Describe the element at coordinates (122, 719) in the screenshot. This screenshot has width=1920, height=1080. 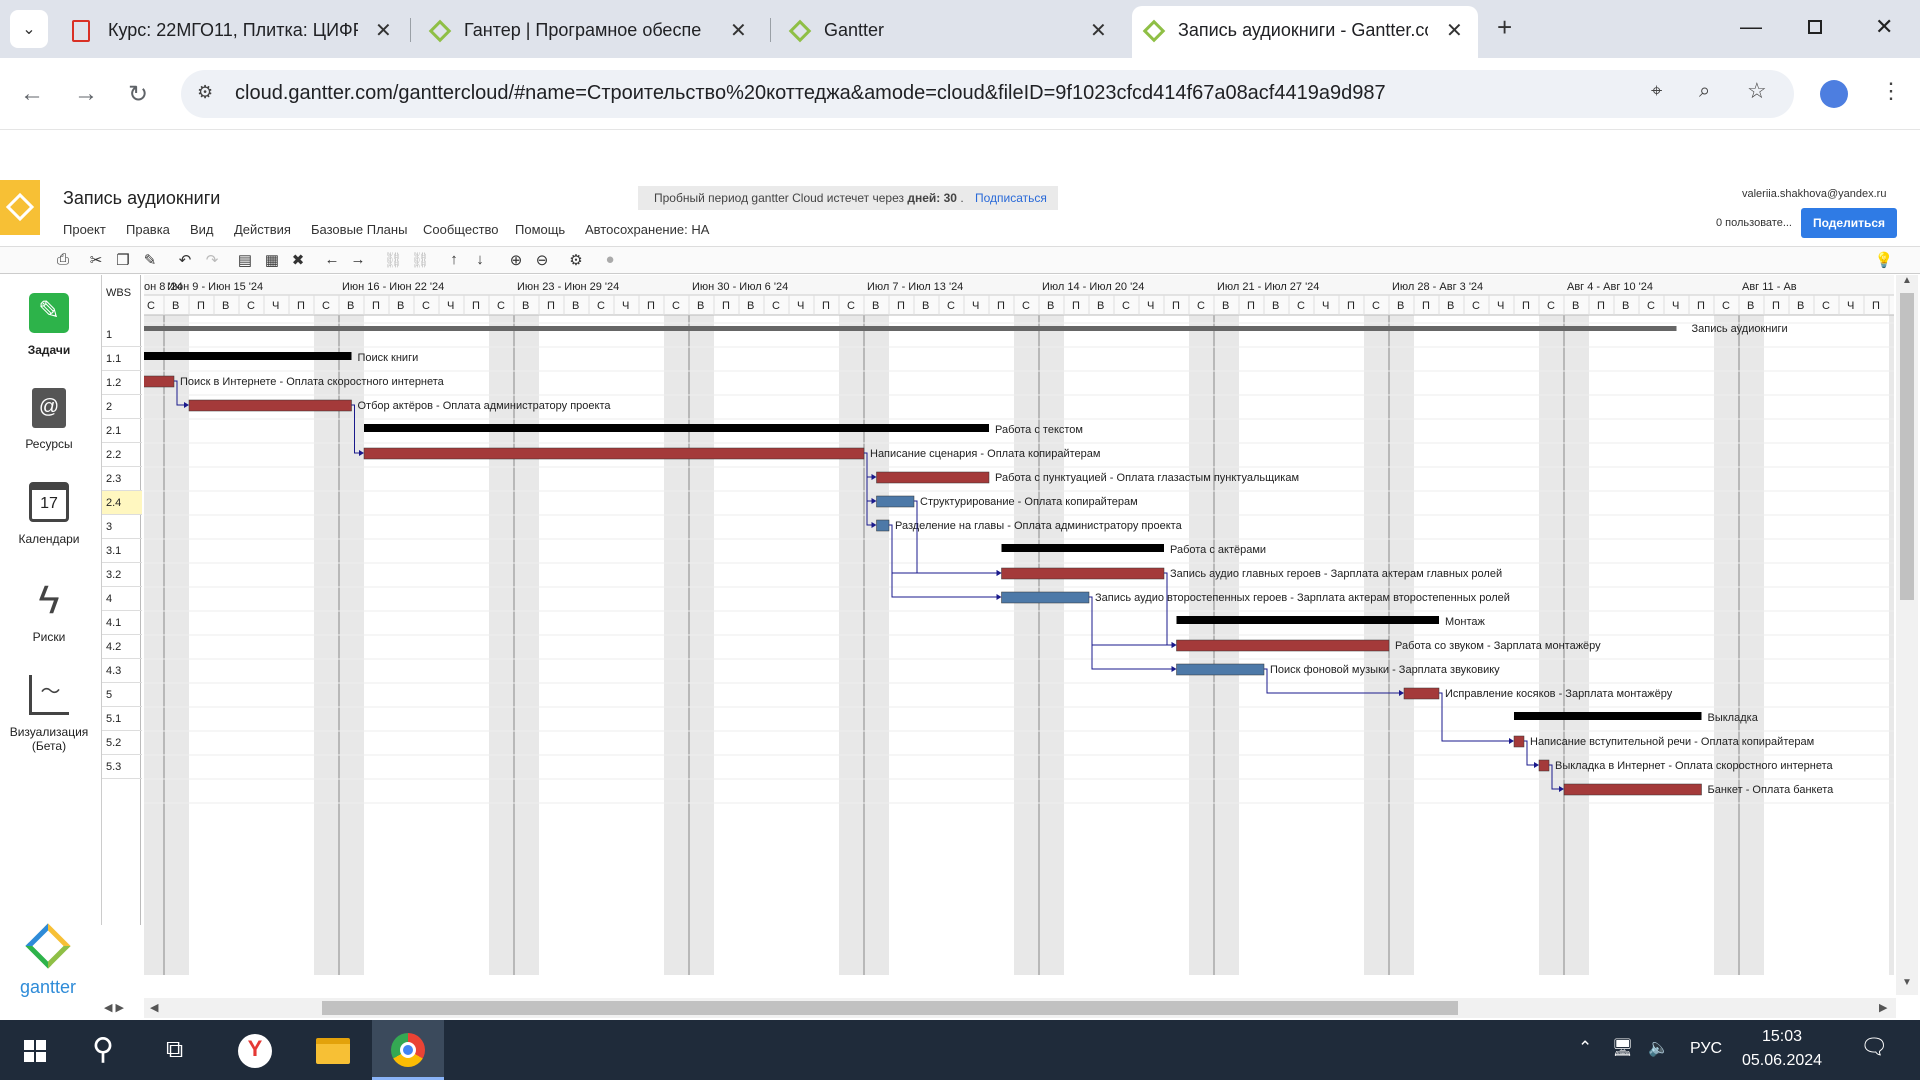
I see `wbs-row: 5.1` at that location.